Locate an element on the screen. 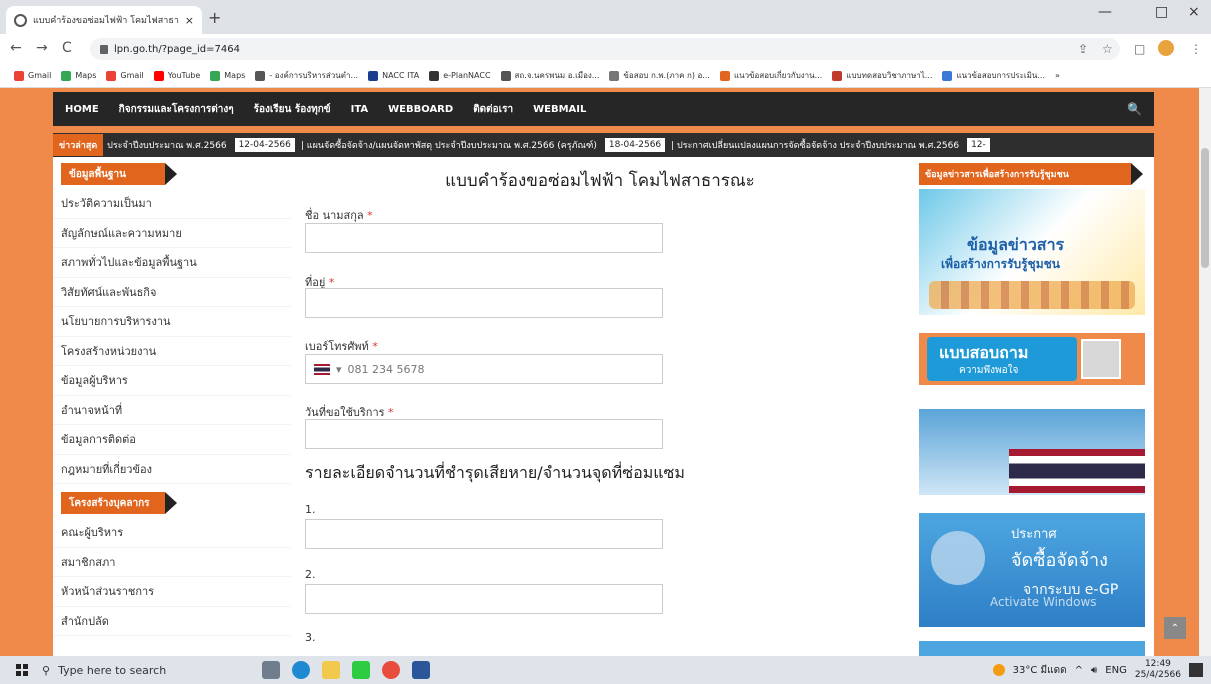 The height and width of the screenshot is (684, 1211). more-bookmarks-icon: » is located at coordinates (1057, 75).